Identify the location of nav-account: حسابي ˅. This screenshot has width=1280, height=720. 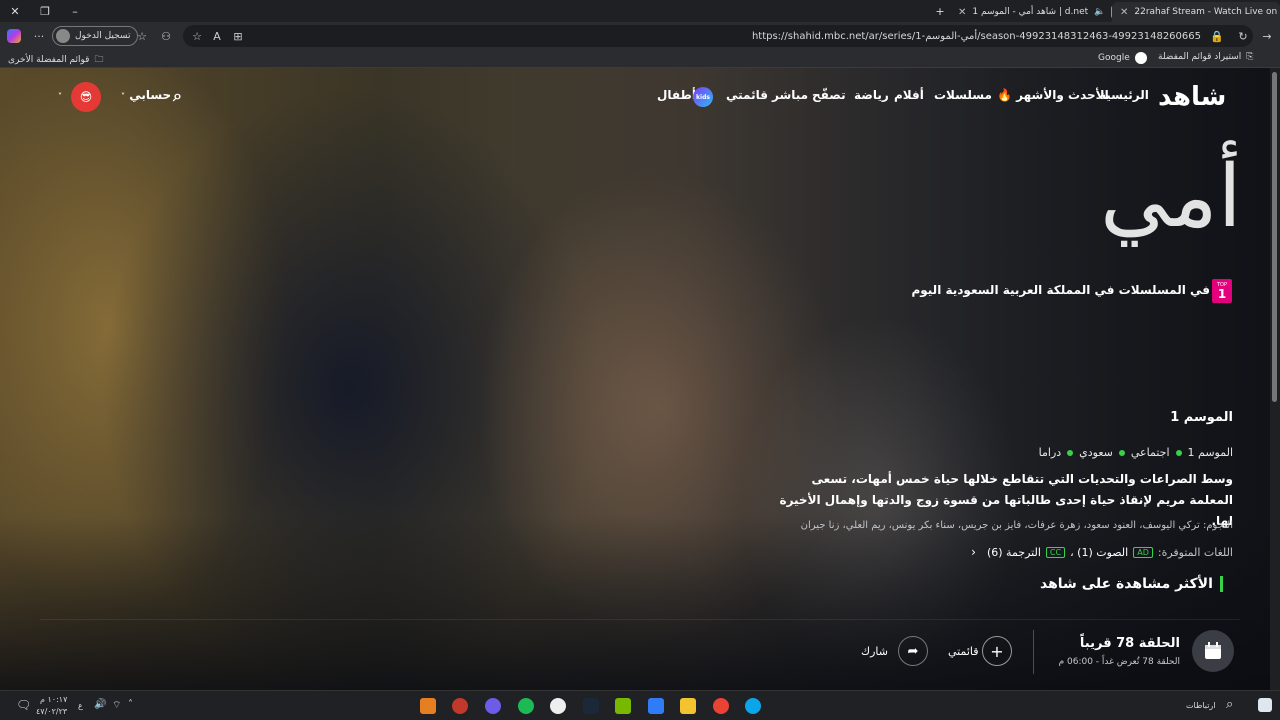
(146, 95).